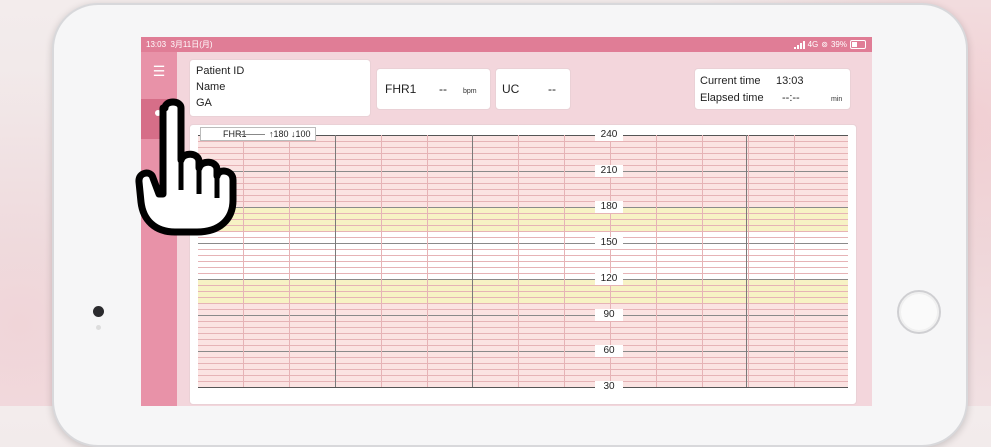  I want to click on y-tick-label: 30, so click(609, 387).